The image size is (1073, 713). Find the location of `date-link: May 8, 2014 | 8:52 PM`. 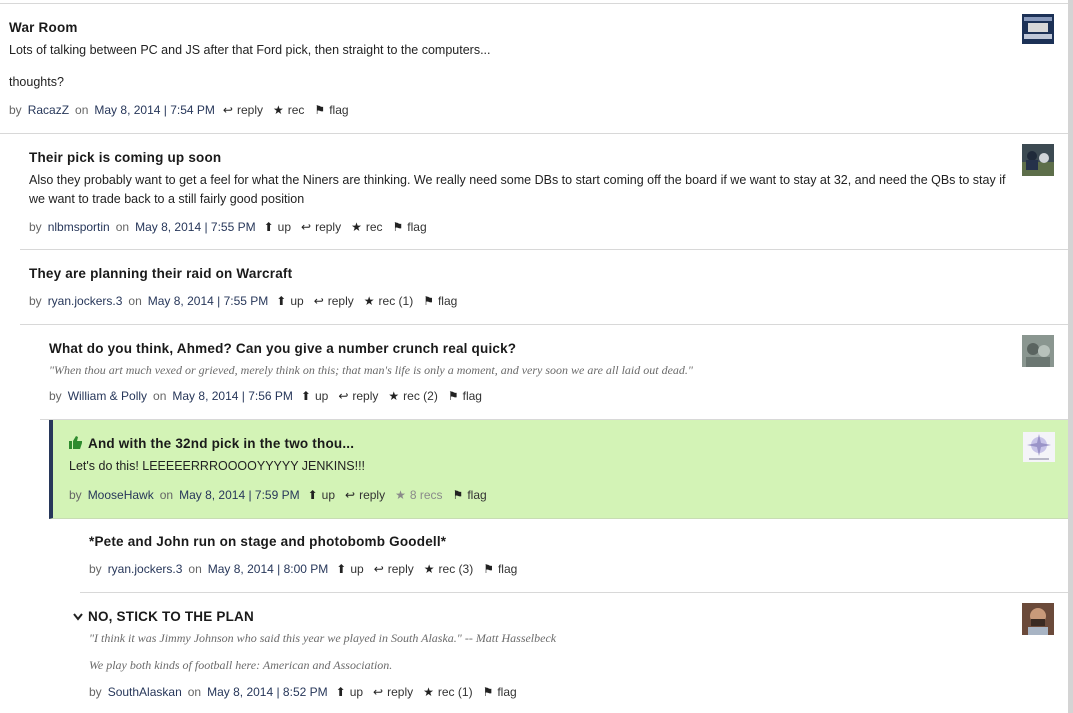

date-link: May 8, 2014 | 8:52 PM is located at coordinates (267, 692).